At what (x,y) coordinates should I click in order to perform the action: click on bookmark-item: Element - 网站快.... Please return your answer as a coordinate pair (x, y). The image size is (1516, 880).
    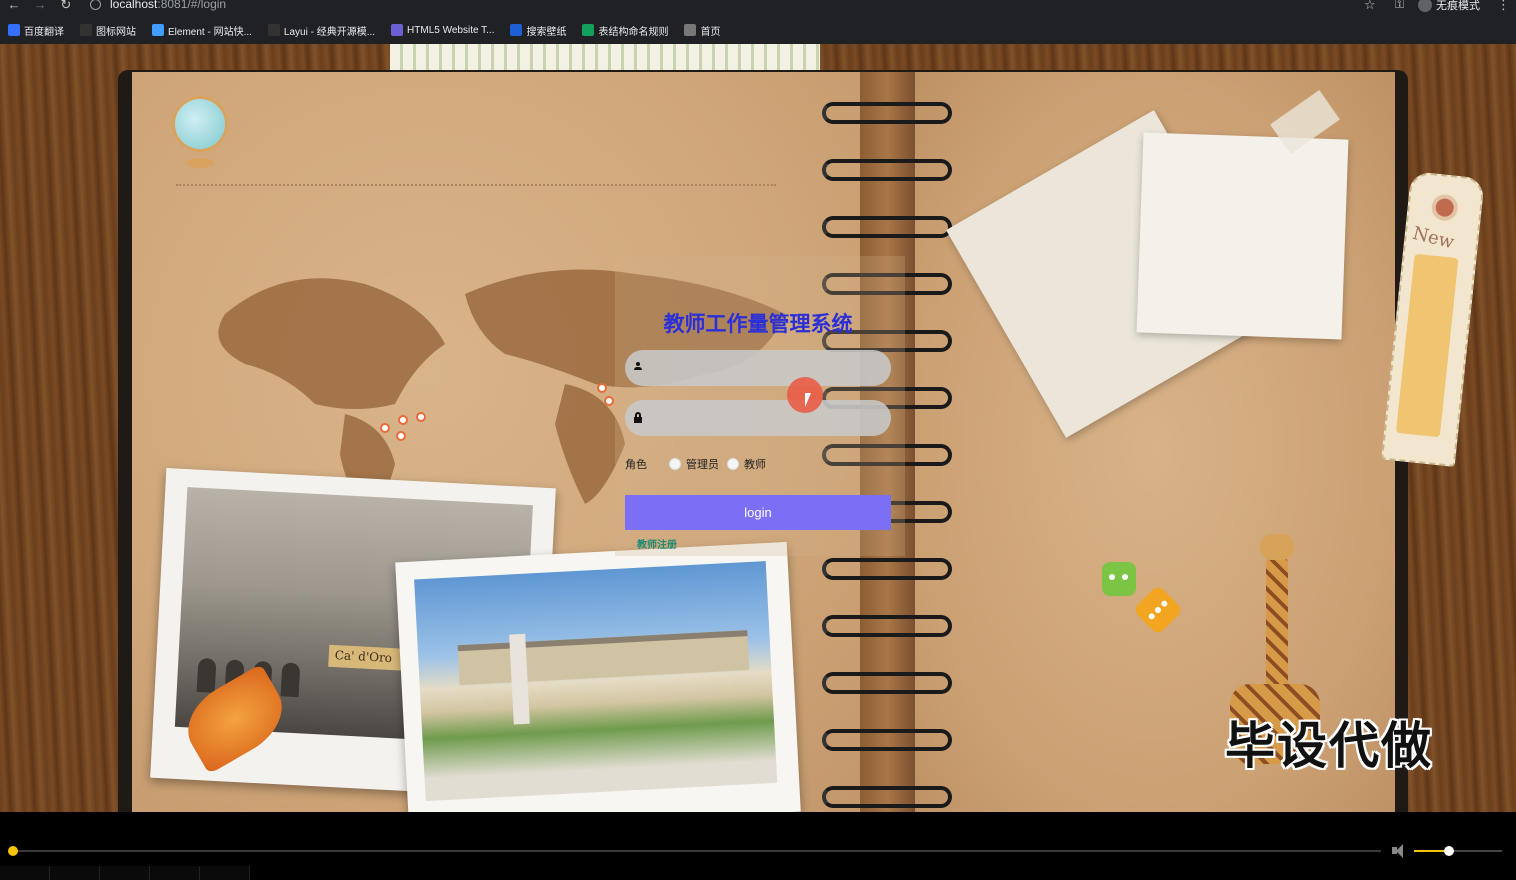
    Looking at the image, I should click on (202, 30).